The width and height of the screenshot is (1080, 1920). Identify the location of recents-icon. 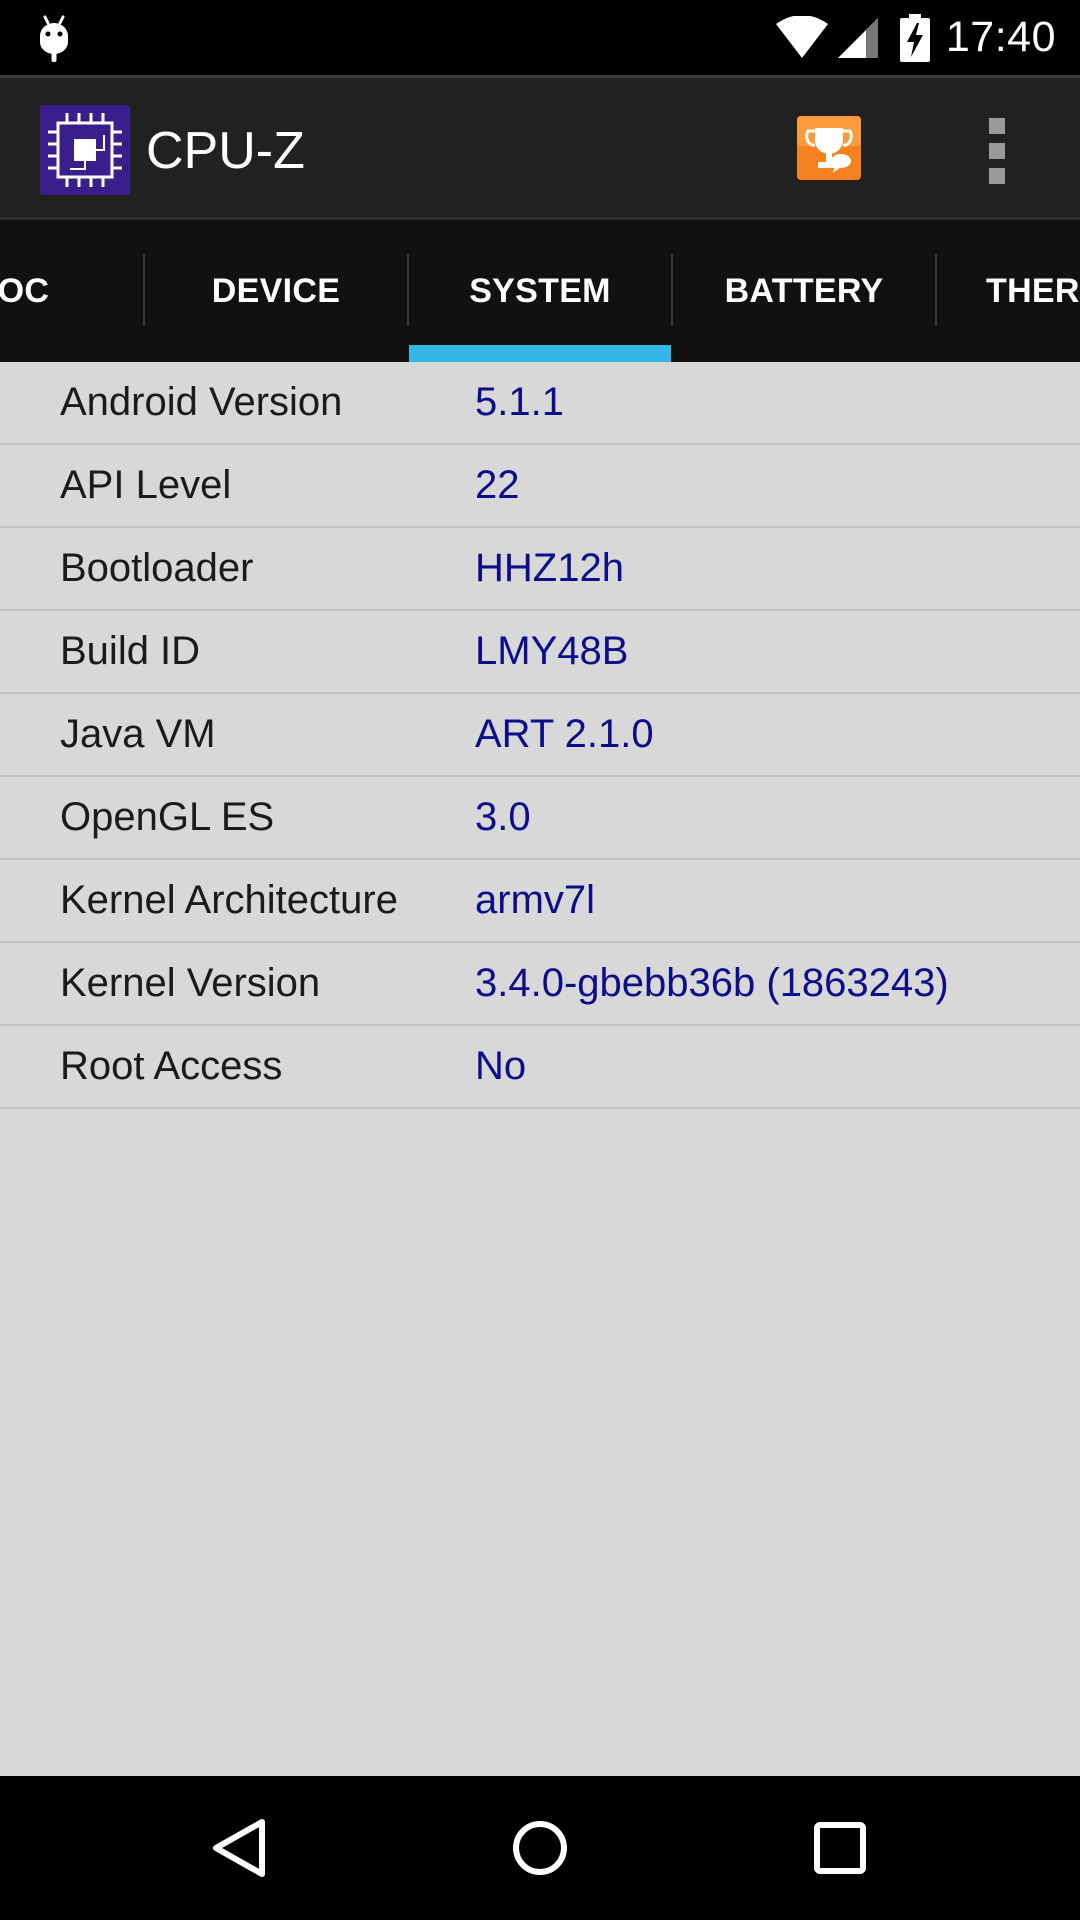
(840, 1848).